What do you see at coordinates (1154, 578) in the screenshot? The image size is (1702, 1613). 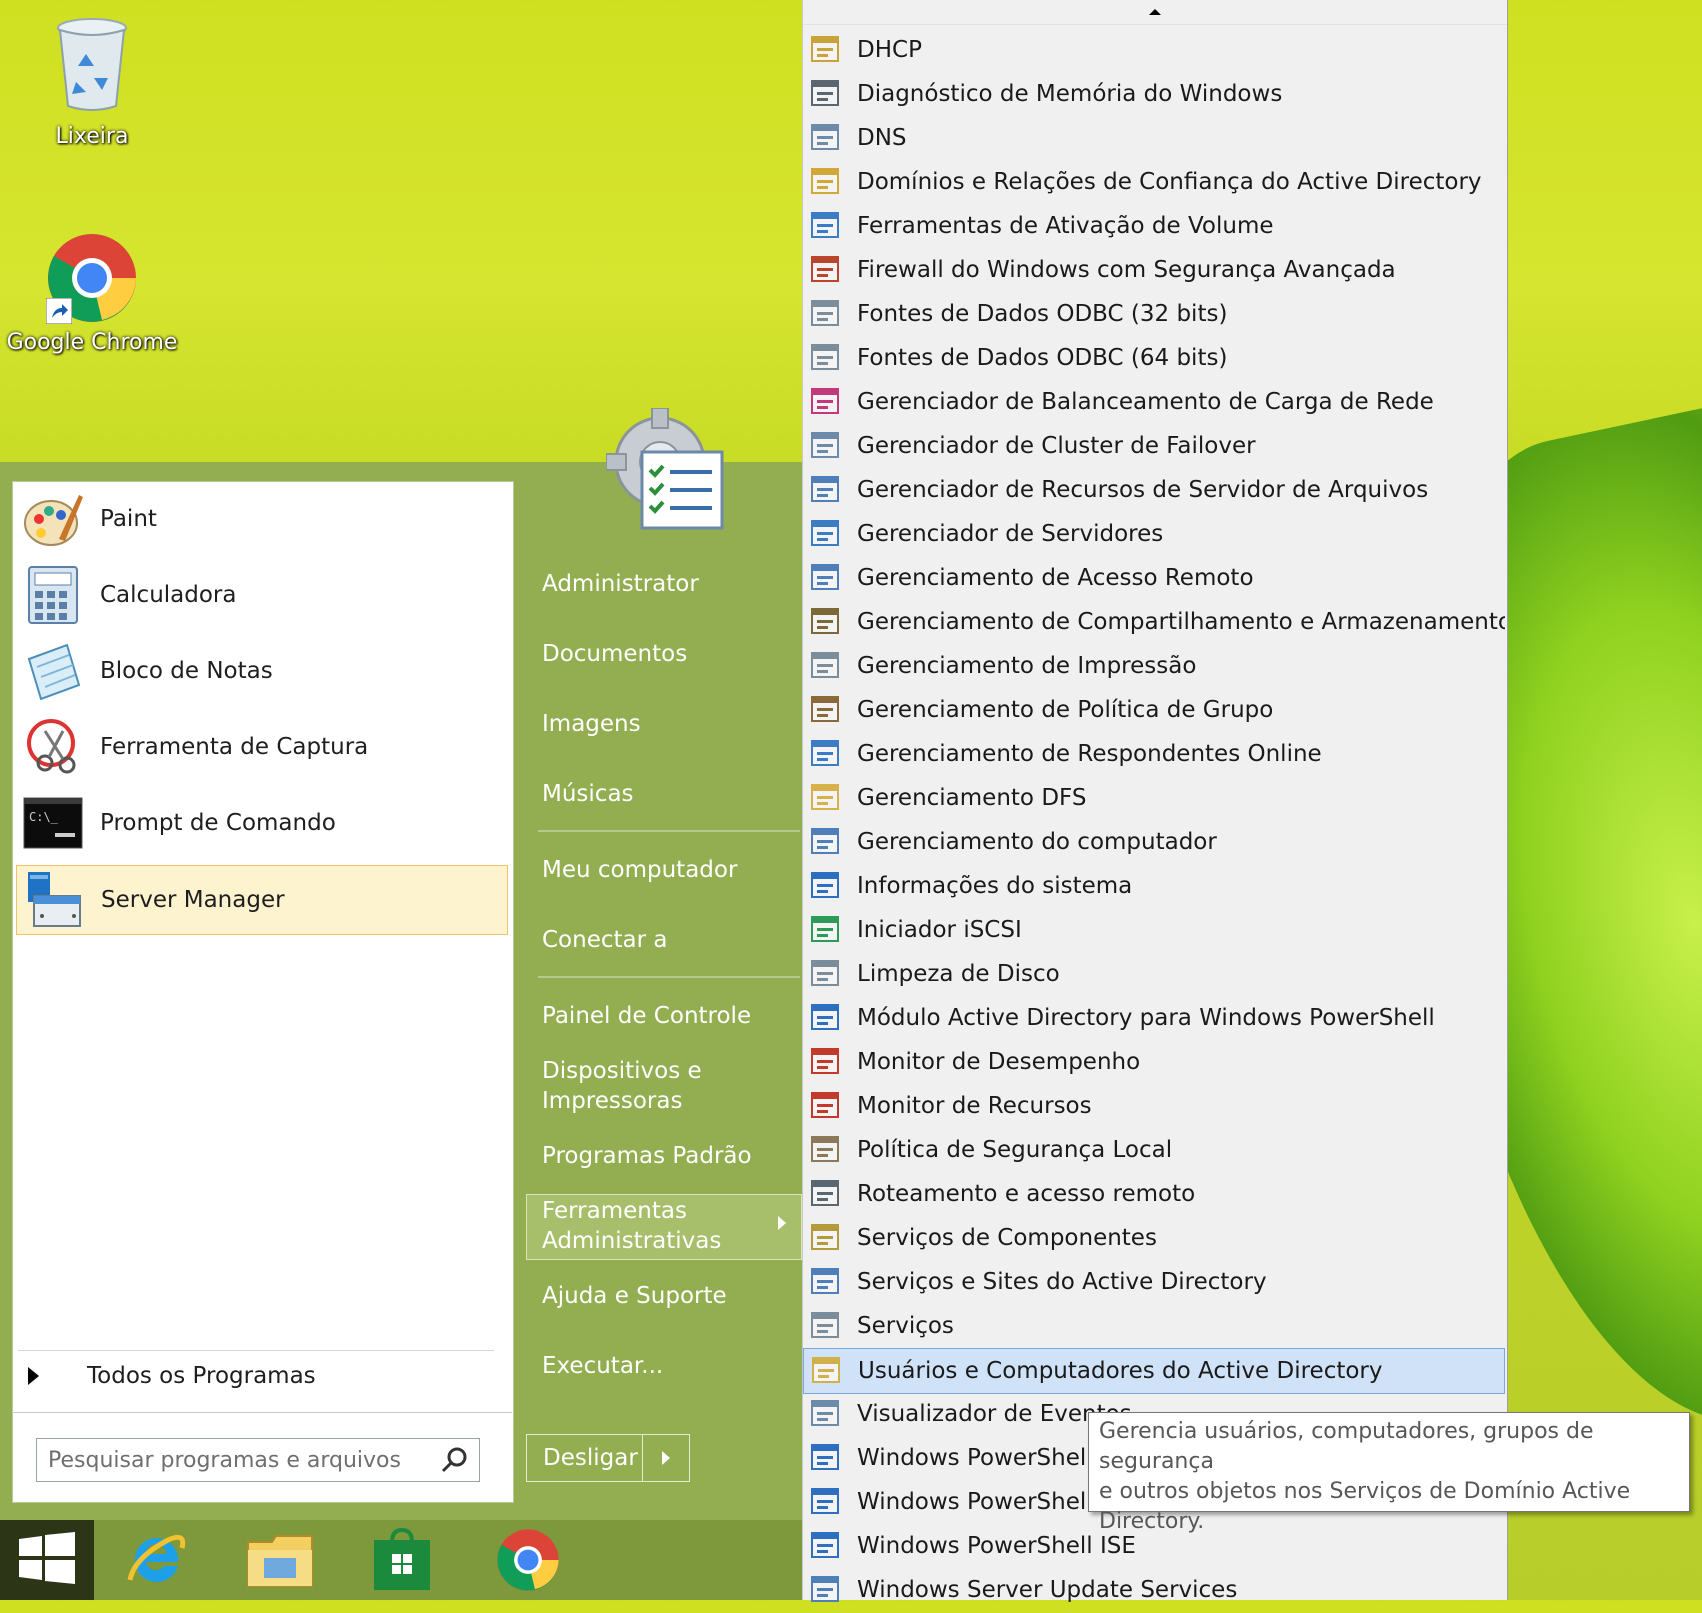 I see `admin-tool-item: Gerenciamento de Acesso Remoto` at bounding box center [1154, 578].